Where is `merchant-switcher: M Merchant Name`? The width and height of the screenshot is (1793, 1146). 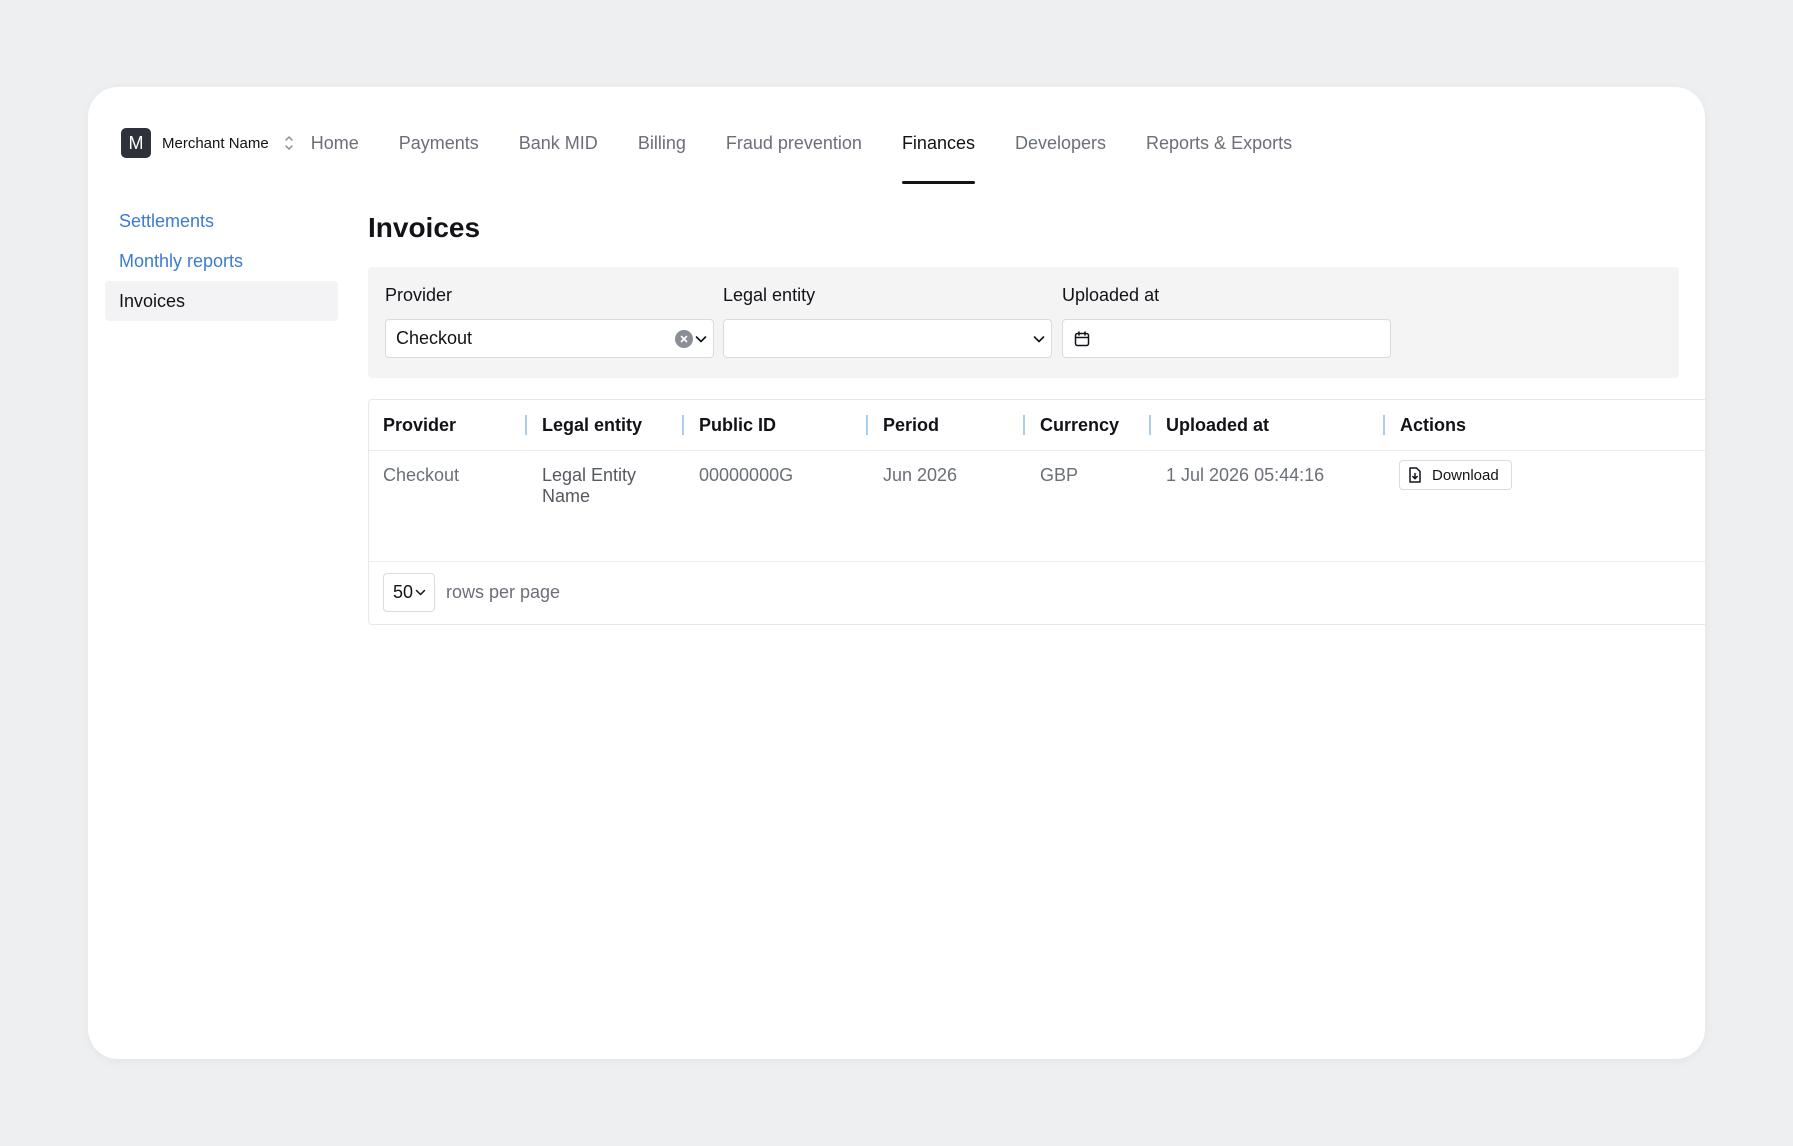 merchant-switcher: M Merchant Name is located at coordinates (208, 143).